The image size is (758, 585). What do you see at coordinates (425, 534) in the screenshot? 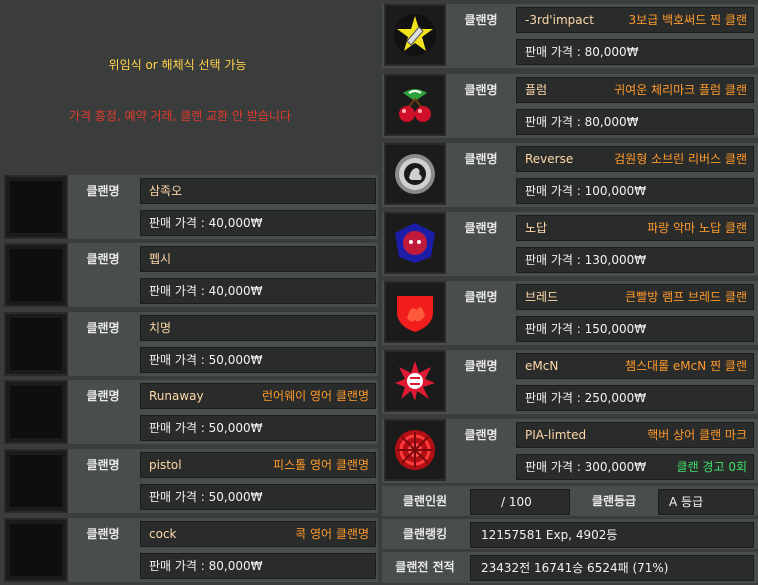
I see `clan-ranking-label: 클랜랭킹` at bounding box center [425, 534].